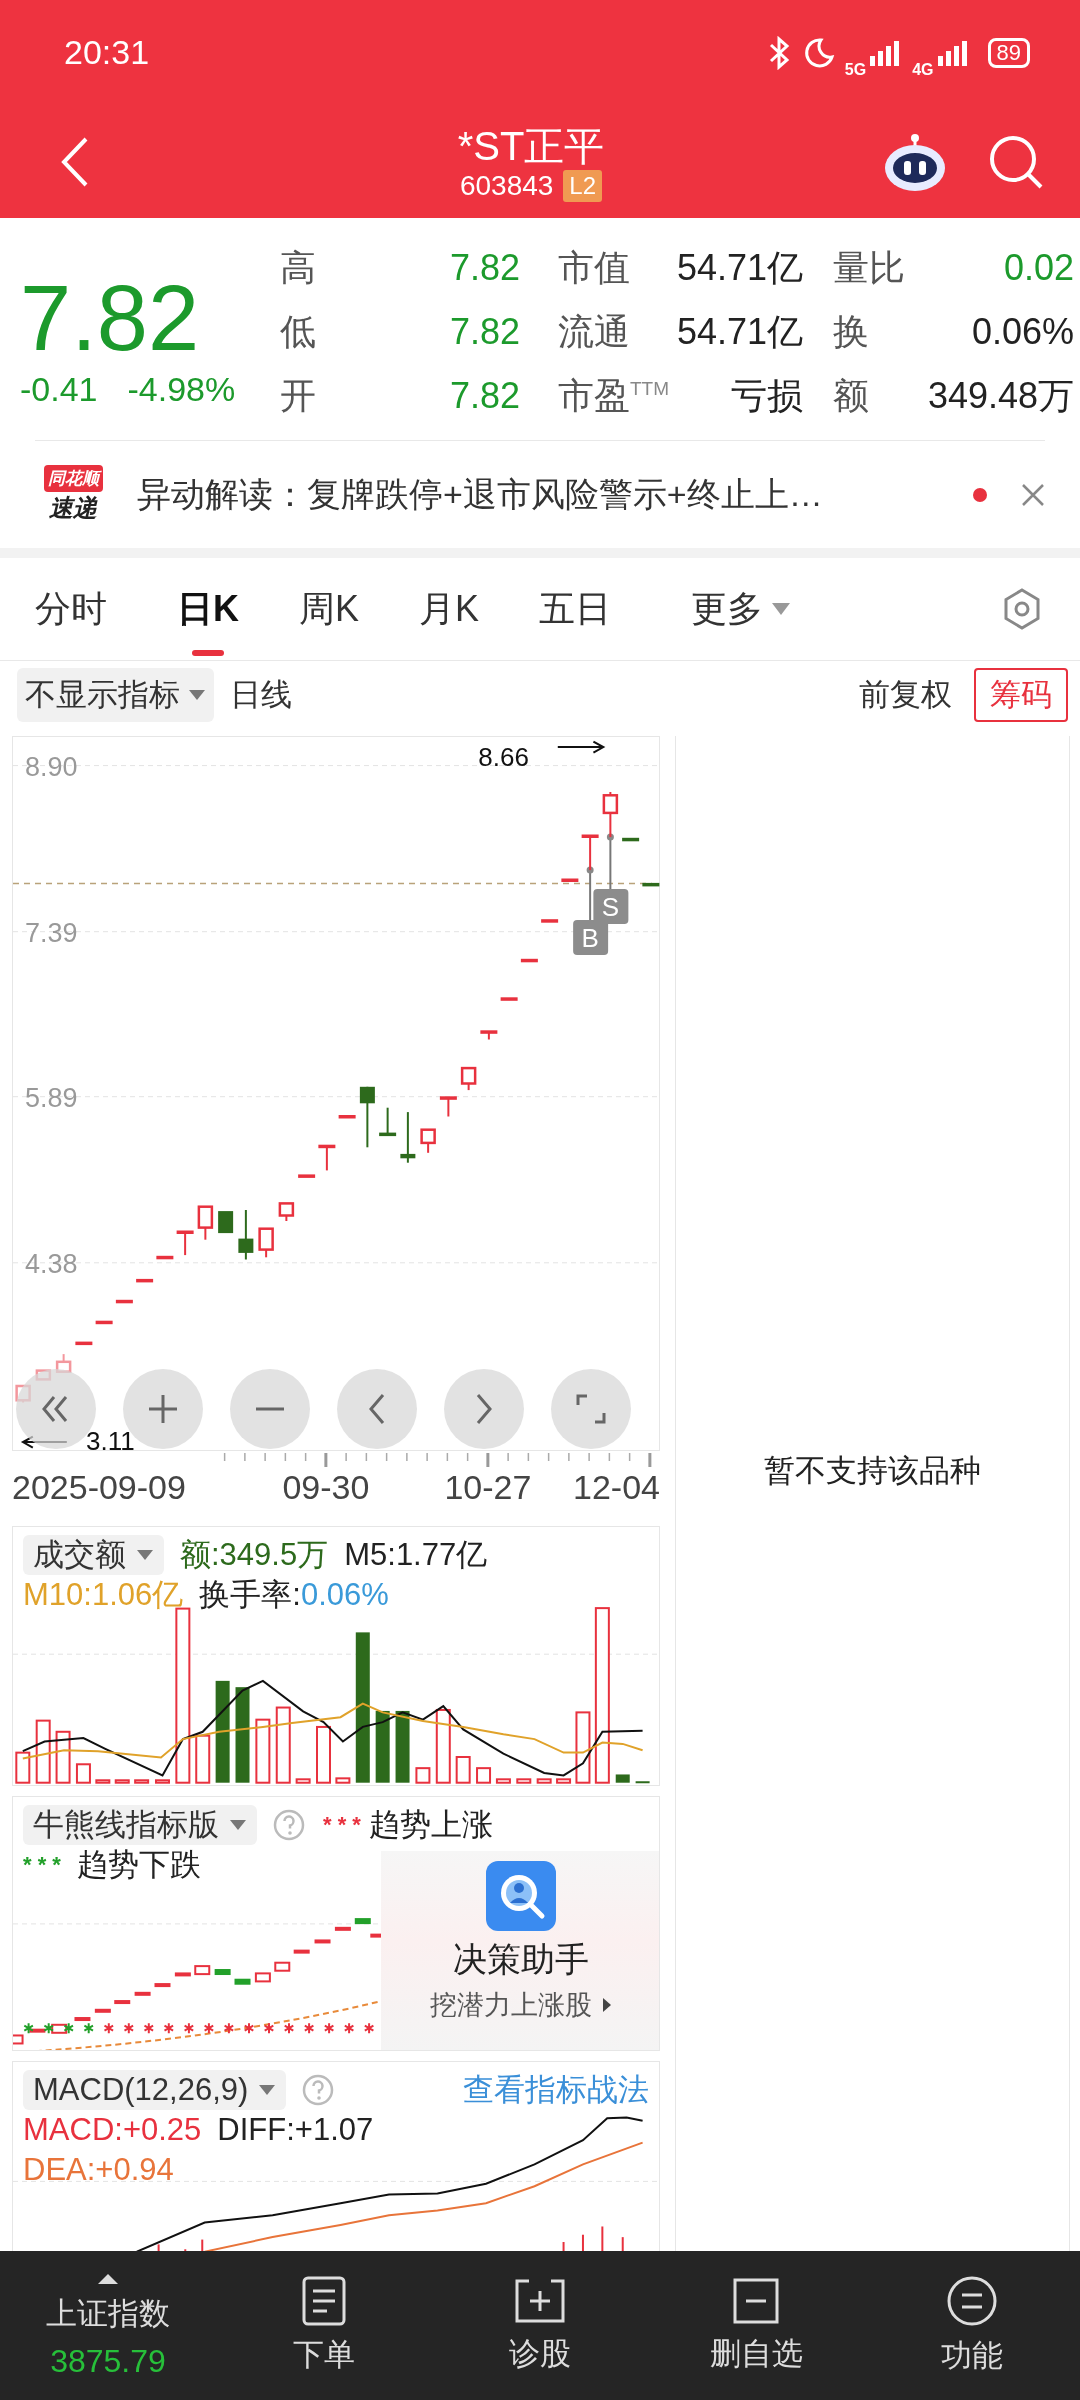 The width and height of the screenshot is (1080, 2400). What do you see at coordinates (872, 1471) in the screenshot?
I see `unsupported-message: 暂不支持该品种` at bounding box center [872, 1471].